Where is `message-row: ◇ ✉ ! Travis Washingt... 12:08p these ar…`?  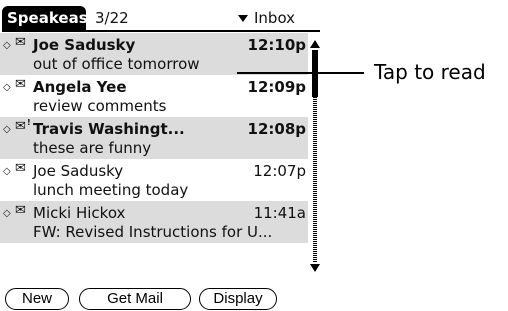 message-row: ◇ ✉ ! Travis Washingt... 12:08p these ar… is located at coordinates (154, 138).